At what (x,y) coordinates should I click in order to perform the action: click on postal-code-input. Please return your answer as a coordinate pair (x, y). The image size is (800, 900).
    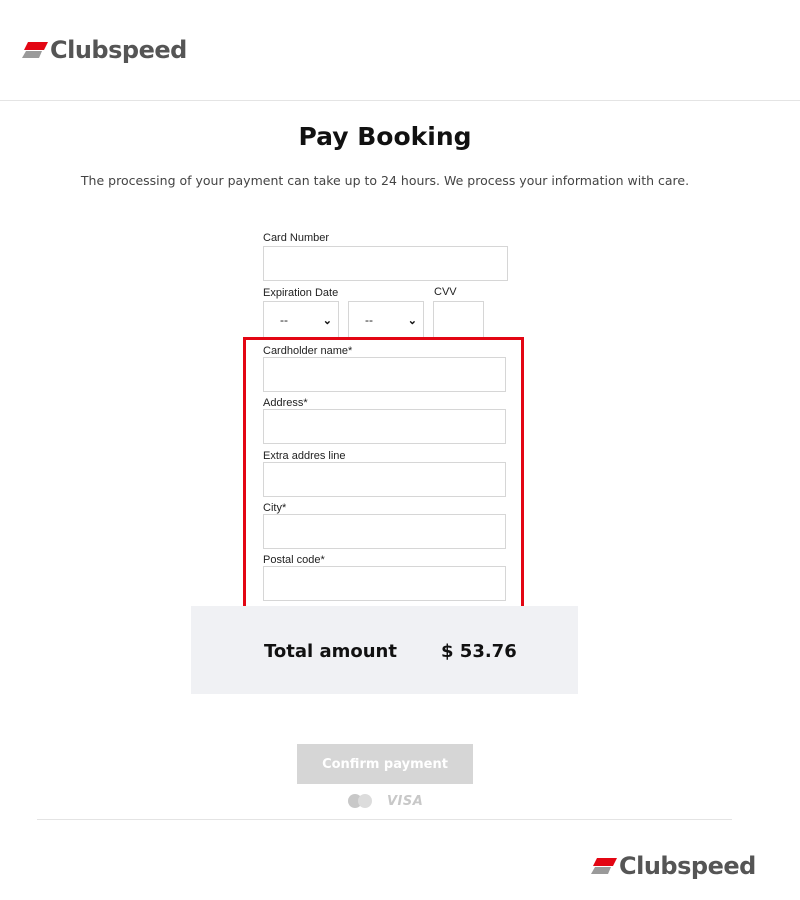
    Looking at the image, I should click on (384, 583).